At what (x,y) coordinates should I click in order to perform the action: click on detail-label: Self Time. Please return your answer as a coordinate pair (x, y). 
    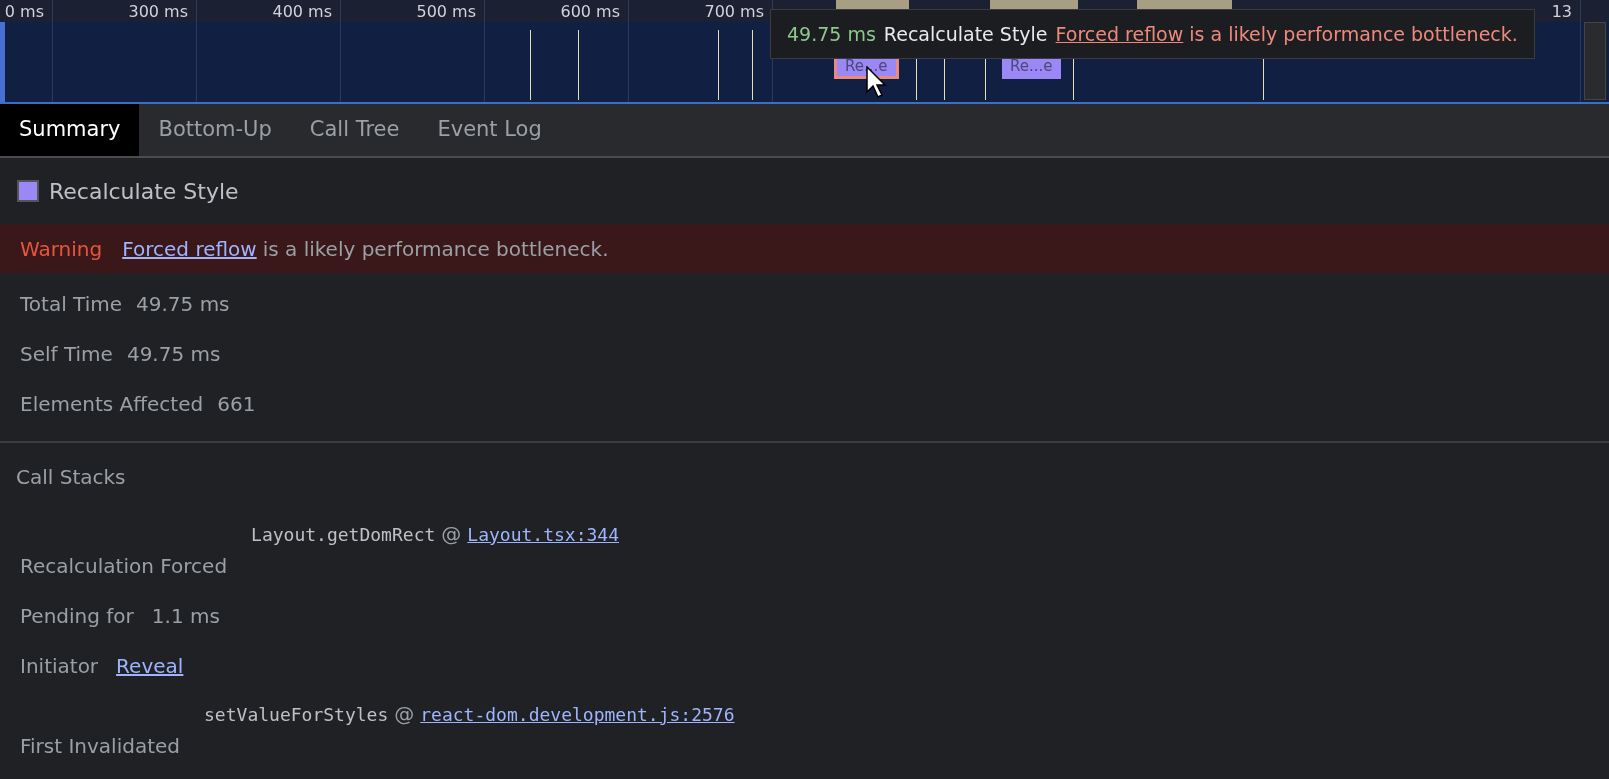
    Looking at the image, I should click on (66, 354).